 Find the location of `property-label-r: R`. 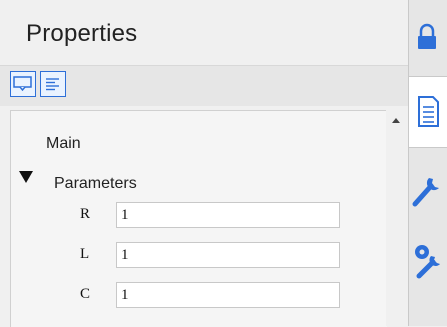

property-label-r: R is located at coordinates (85, 214).